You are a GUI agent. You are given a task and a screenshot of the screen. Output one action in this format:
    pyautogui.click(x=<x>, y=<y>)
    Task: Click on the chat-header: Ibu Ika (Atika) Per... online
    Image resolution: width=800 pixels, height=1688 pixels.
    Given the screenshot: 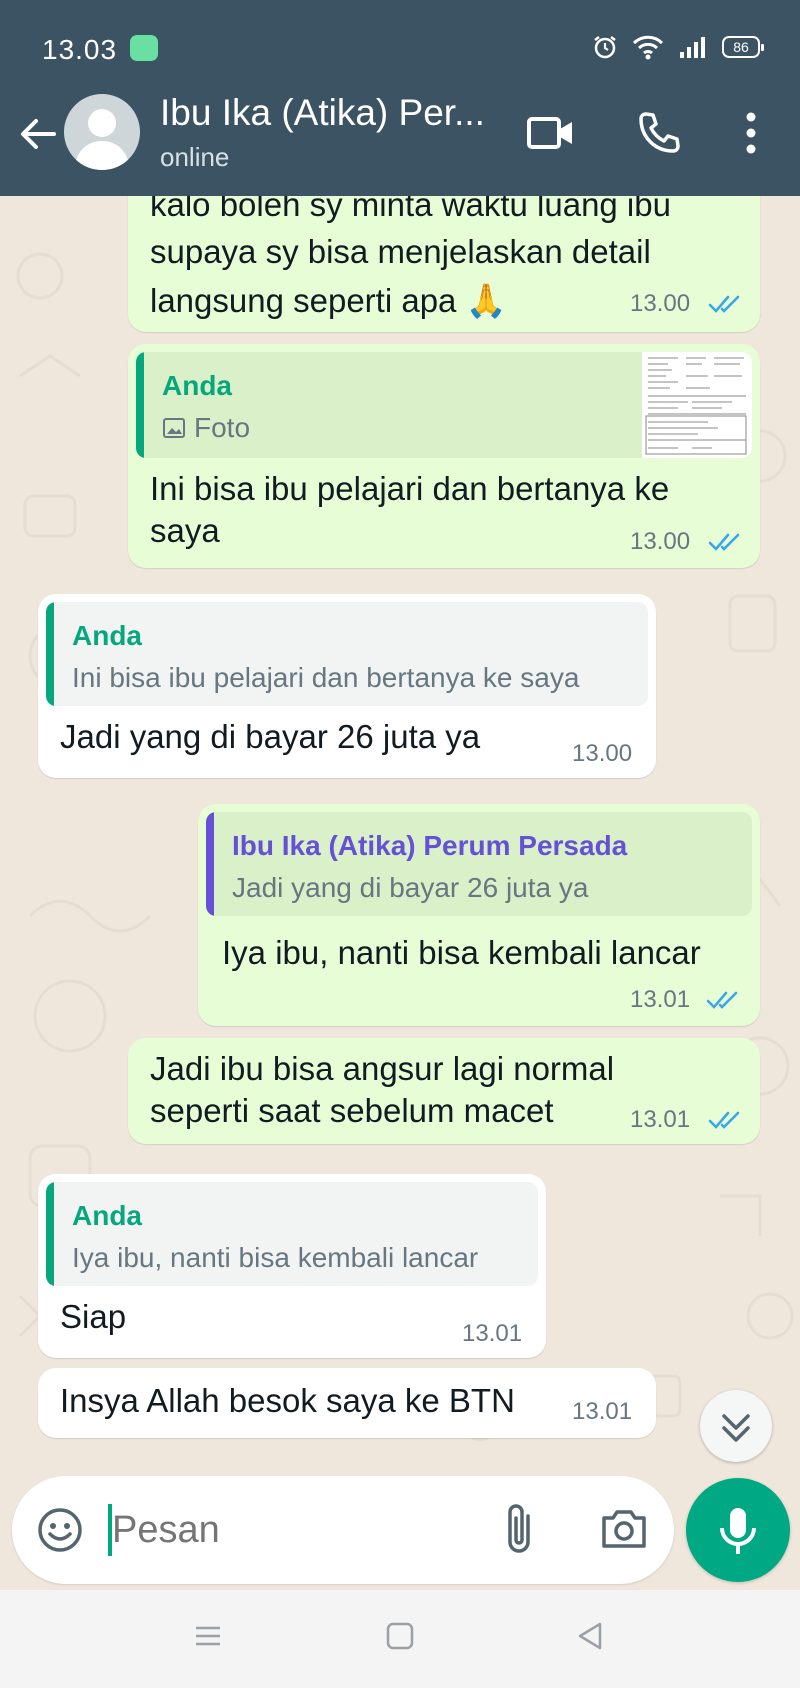 What is the action you would take?
    pyautogui.click(x=400, y=144)
    